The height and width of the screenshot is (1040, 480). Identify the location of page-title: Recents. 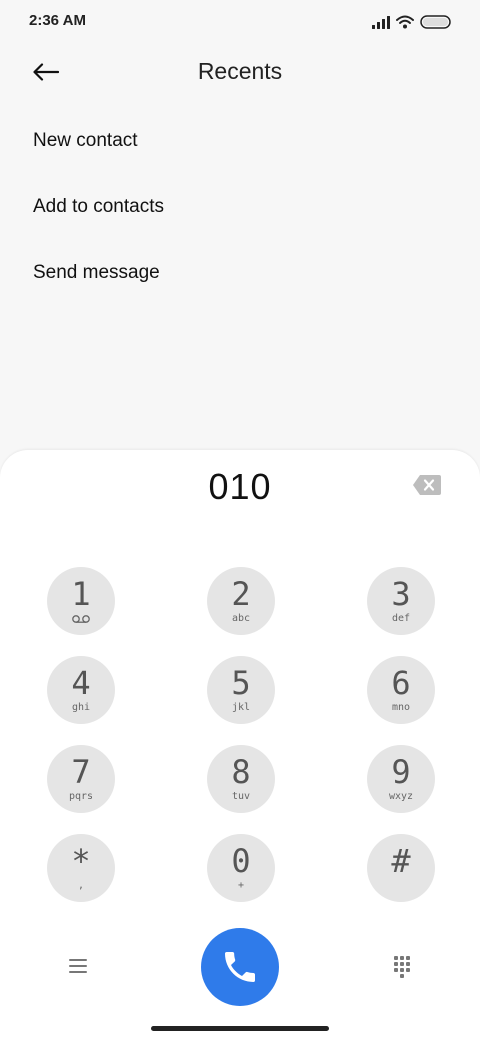
(240, 71).